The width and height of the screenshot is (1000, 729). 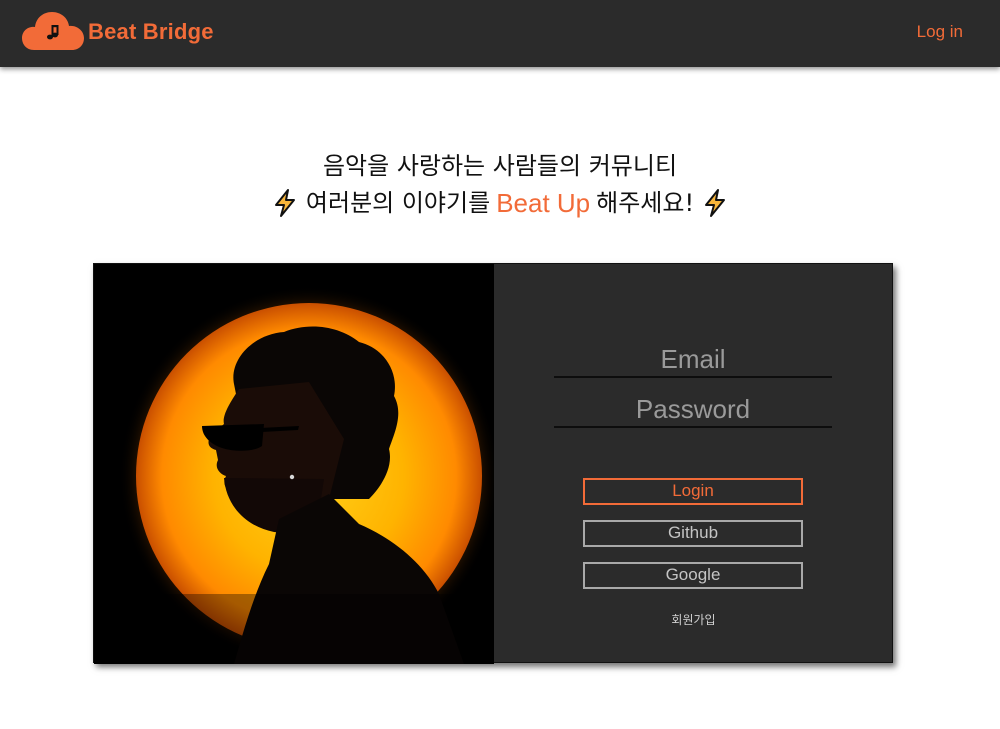 I want to click on login-link: Log in, so click(x=940, y=32).